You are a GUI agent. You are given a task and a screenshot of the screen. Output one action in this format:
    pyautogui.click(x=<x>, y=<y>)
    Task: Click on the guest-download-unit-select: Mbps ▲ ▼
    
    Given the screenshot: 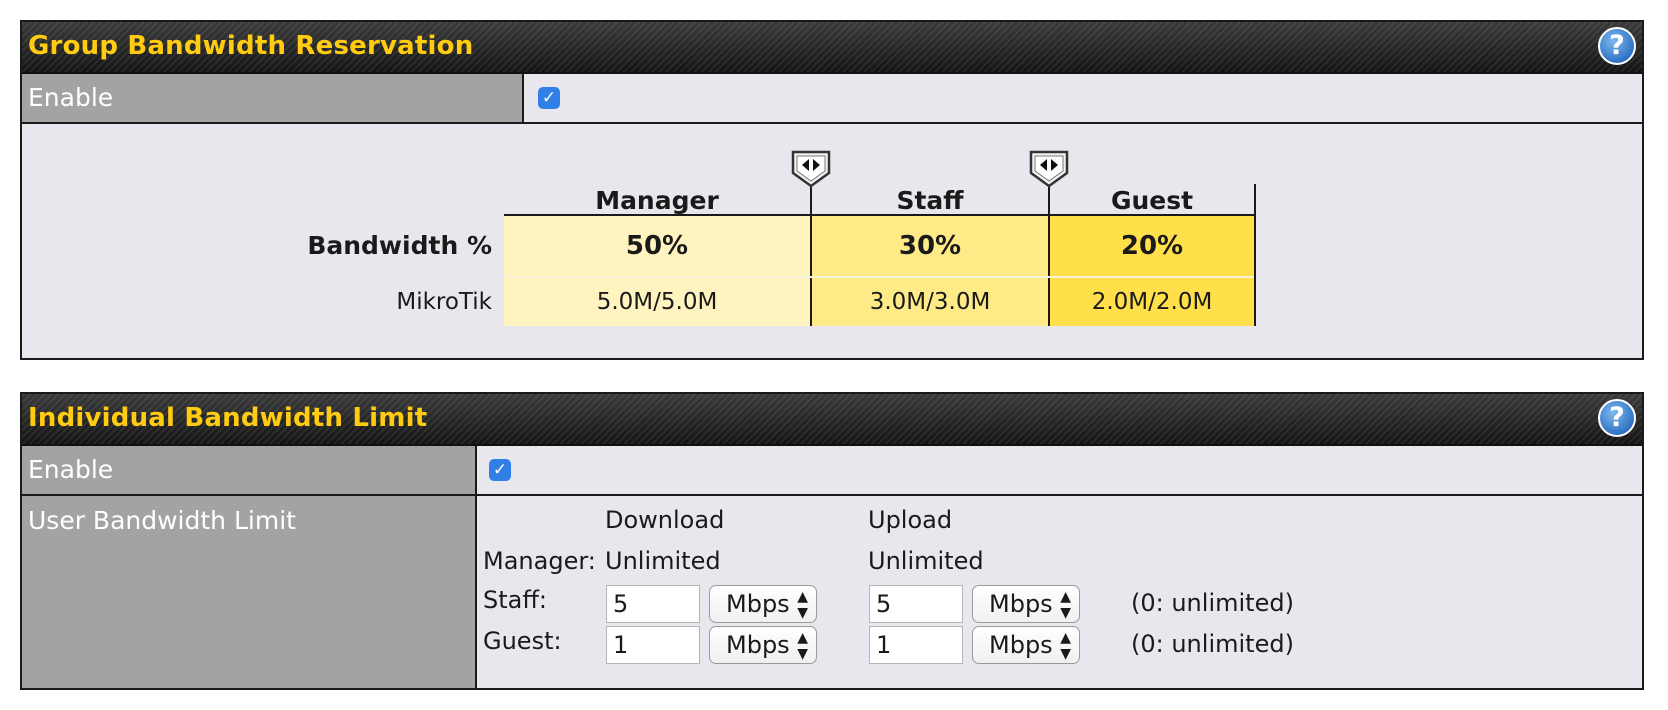 What is the action you would take?
    pyautogui.click(x=763, y=645)
    